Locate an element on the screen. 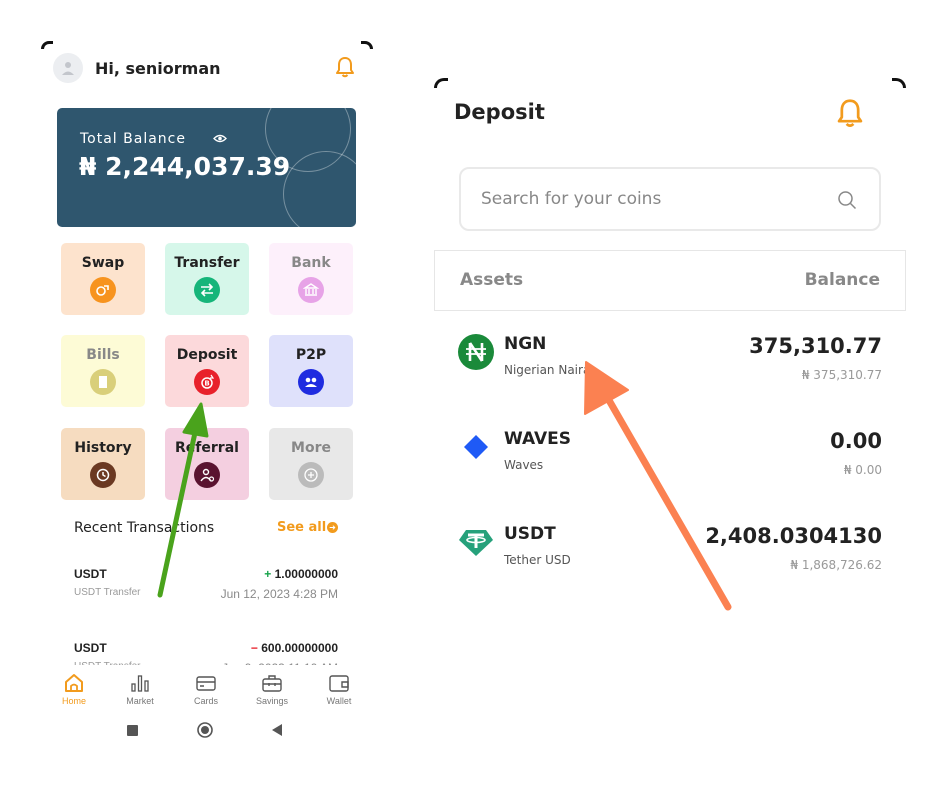  nav-label: Market is located at coordinates (140, 701).